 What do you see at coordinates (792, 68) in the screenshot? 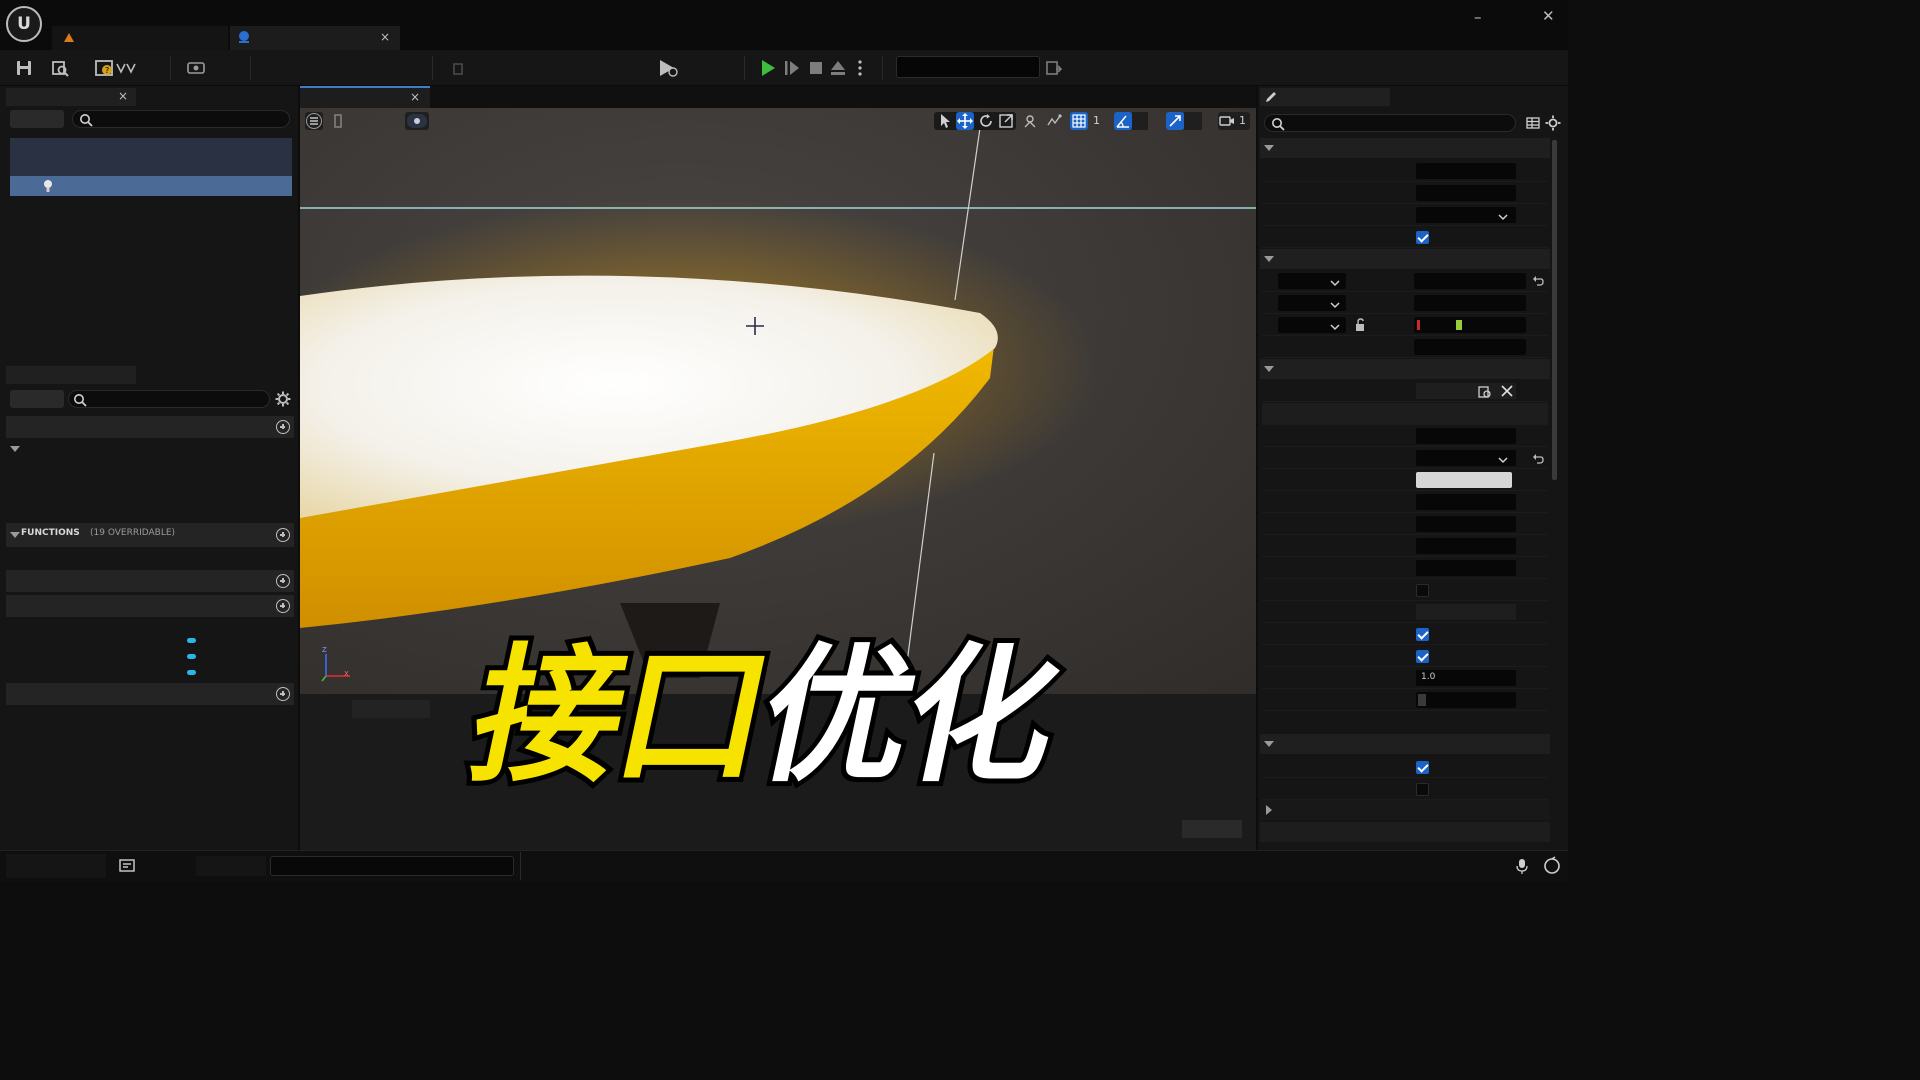
I see `advance-frame-icon` at bounding box center [792, 68].